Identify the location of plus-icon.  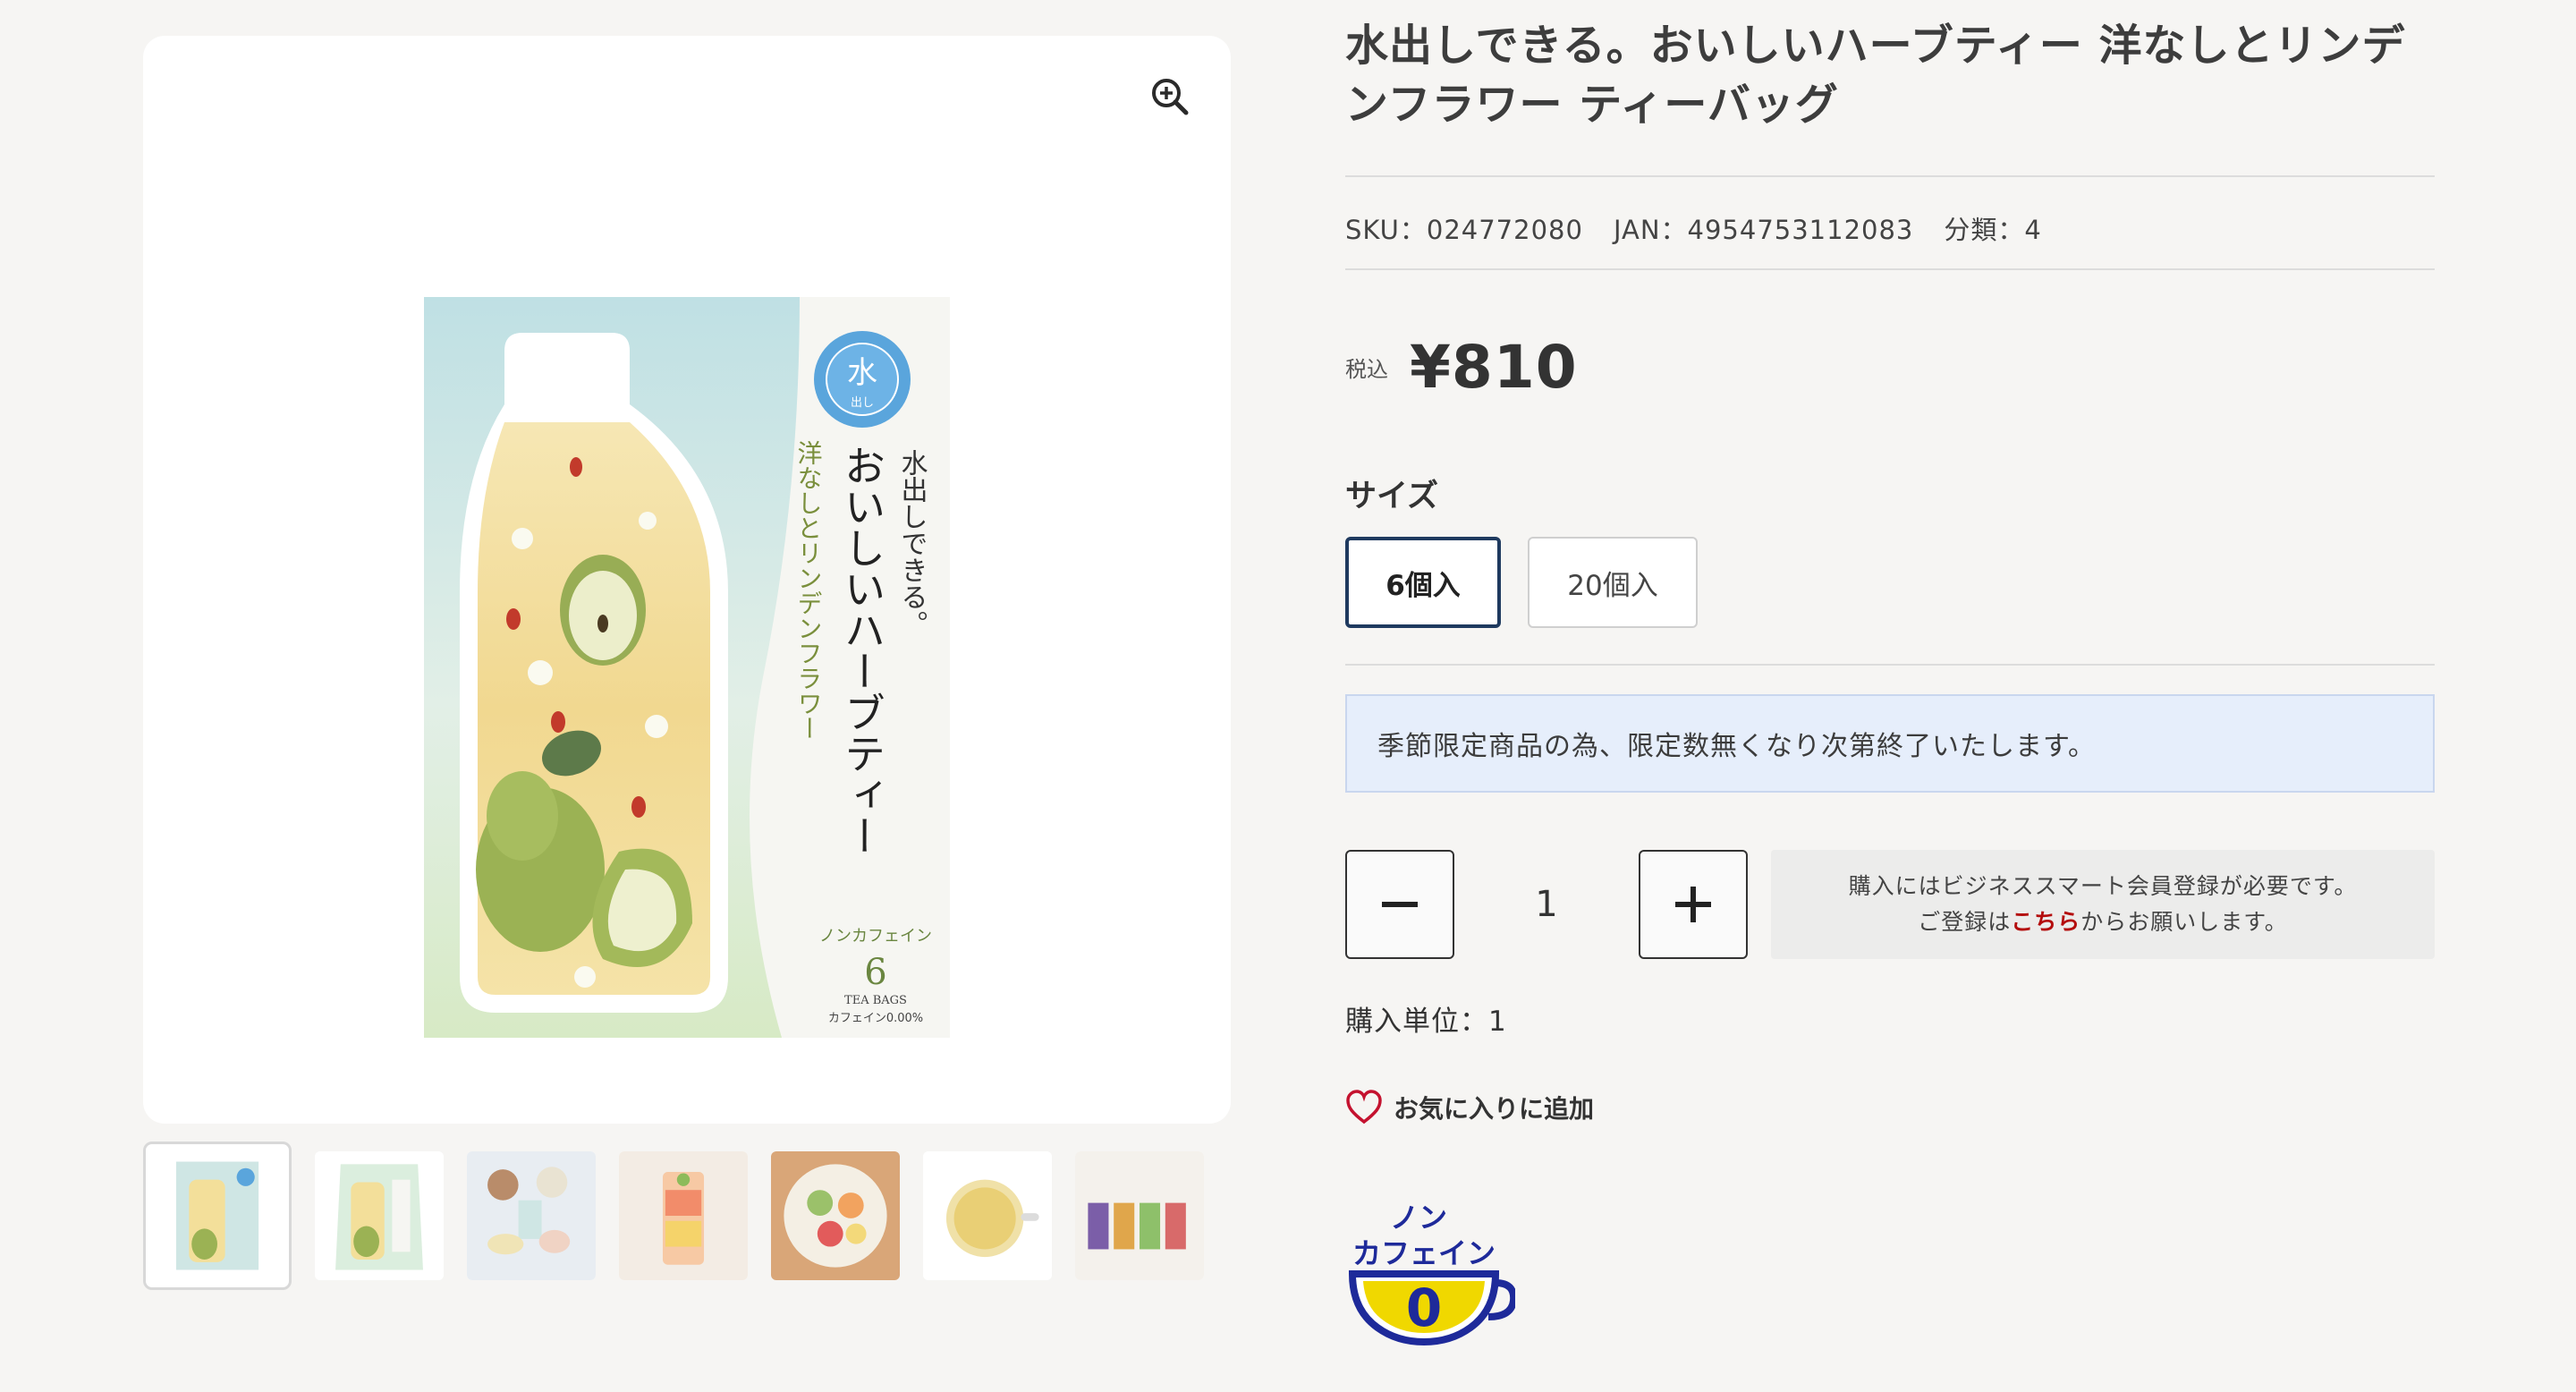
(1693, 904).